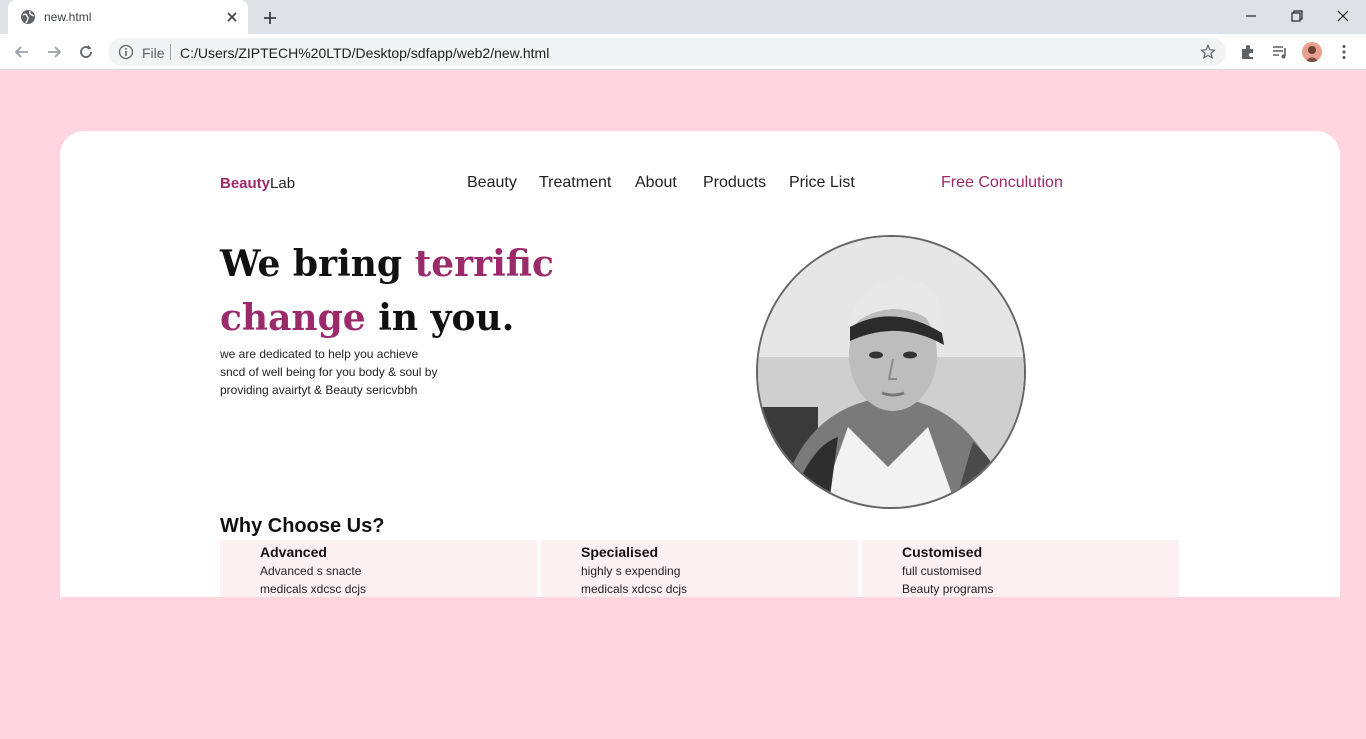 The width and height of the screenshot is (1366, 739). Describe the element at coordinates (1280, 52) in the screenshot. I see `media-queue-icon` at that location.